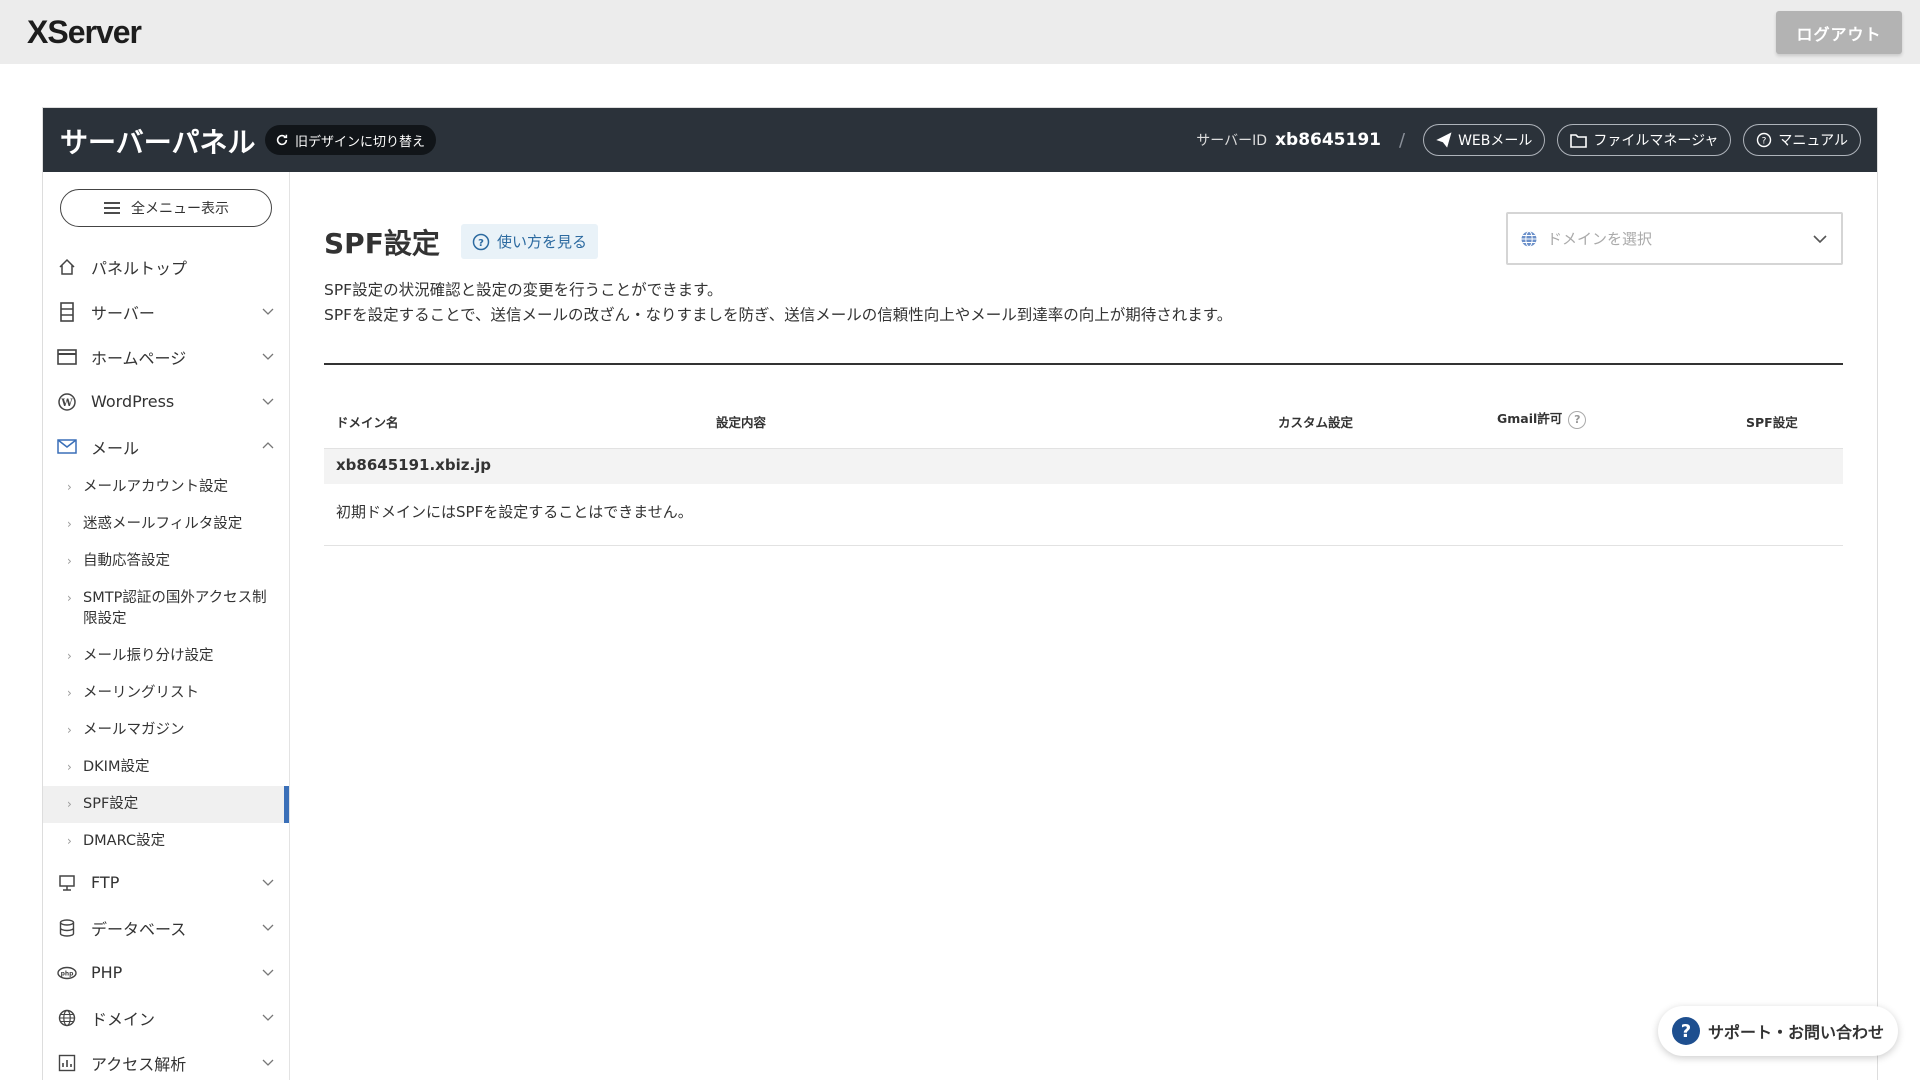 This screenshot has height=1080, width=1920. I want to click on sidebar-item-label: PHP, so click(107, 972).